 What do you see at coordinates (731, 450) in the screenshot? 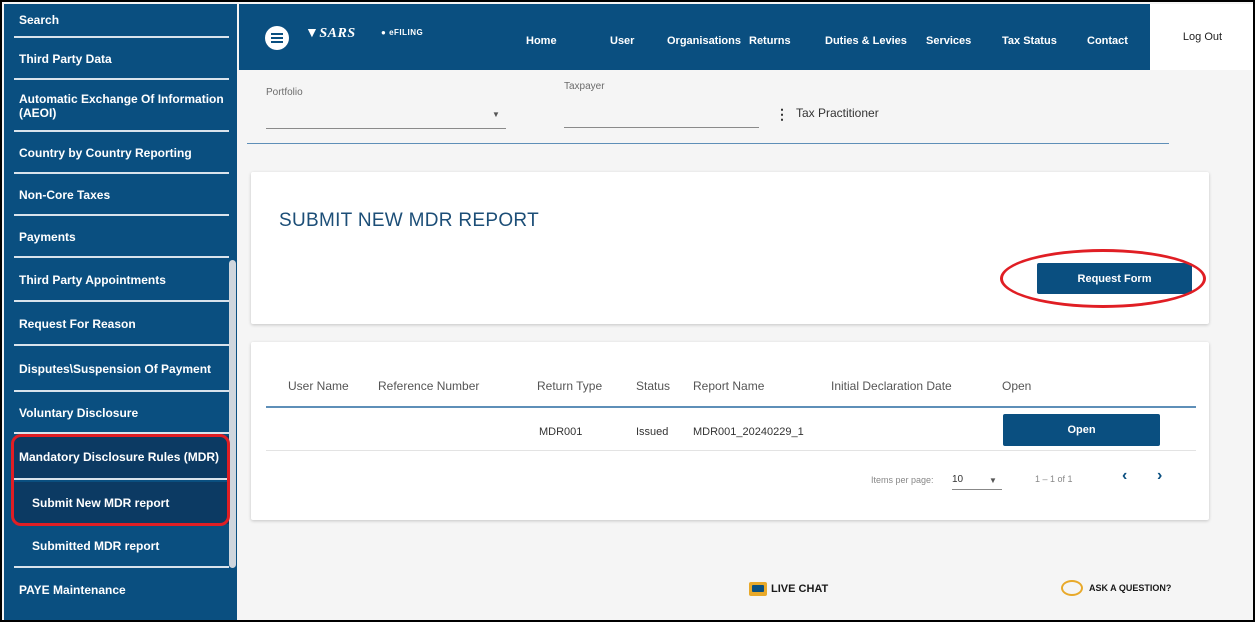
I see `row-divider` at bounding box center [731, 450].